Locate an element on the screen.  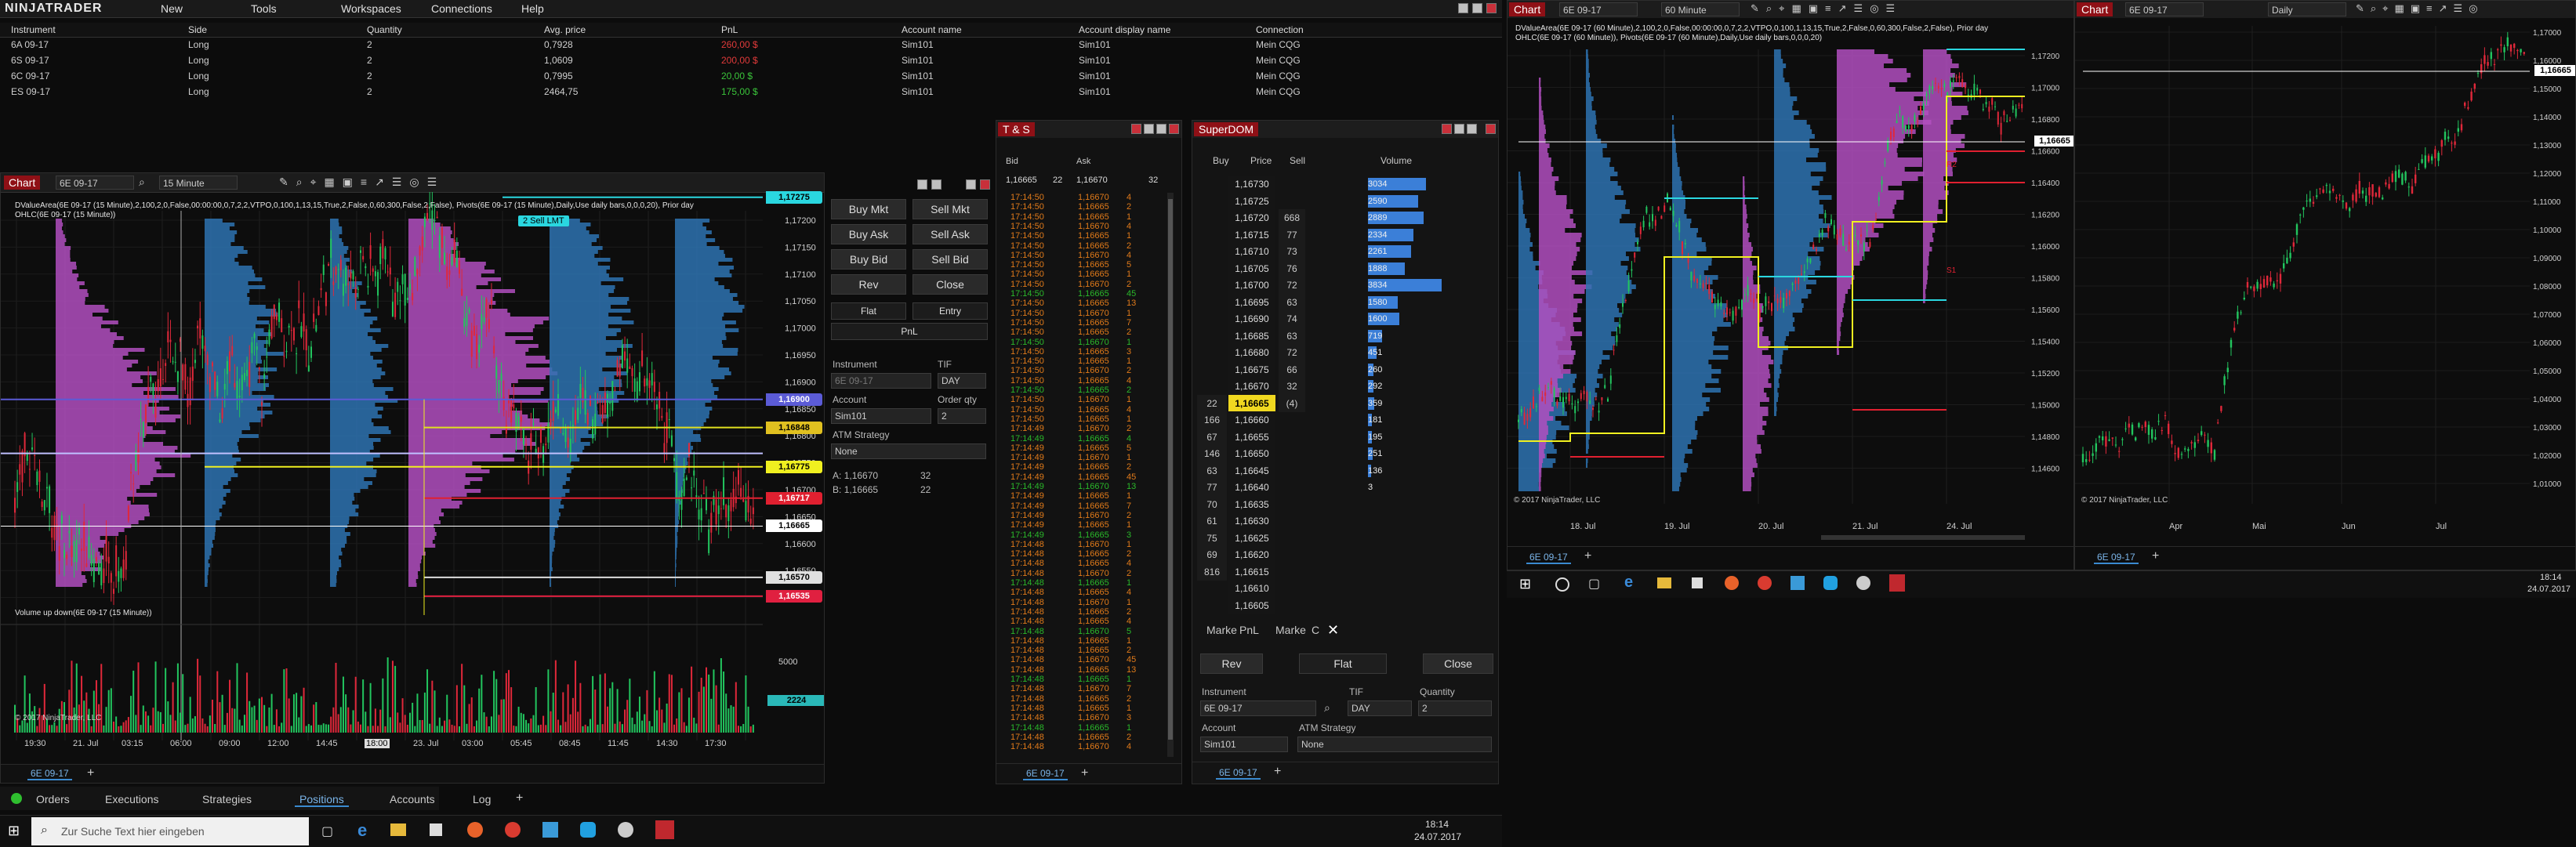
dom-sell-cell: 63 is located at coordinates (1292, 302).